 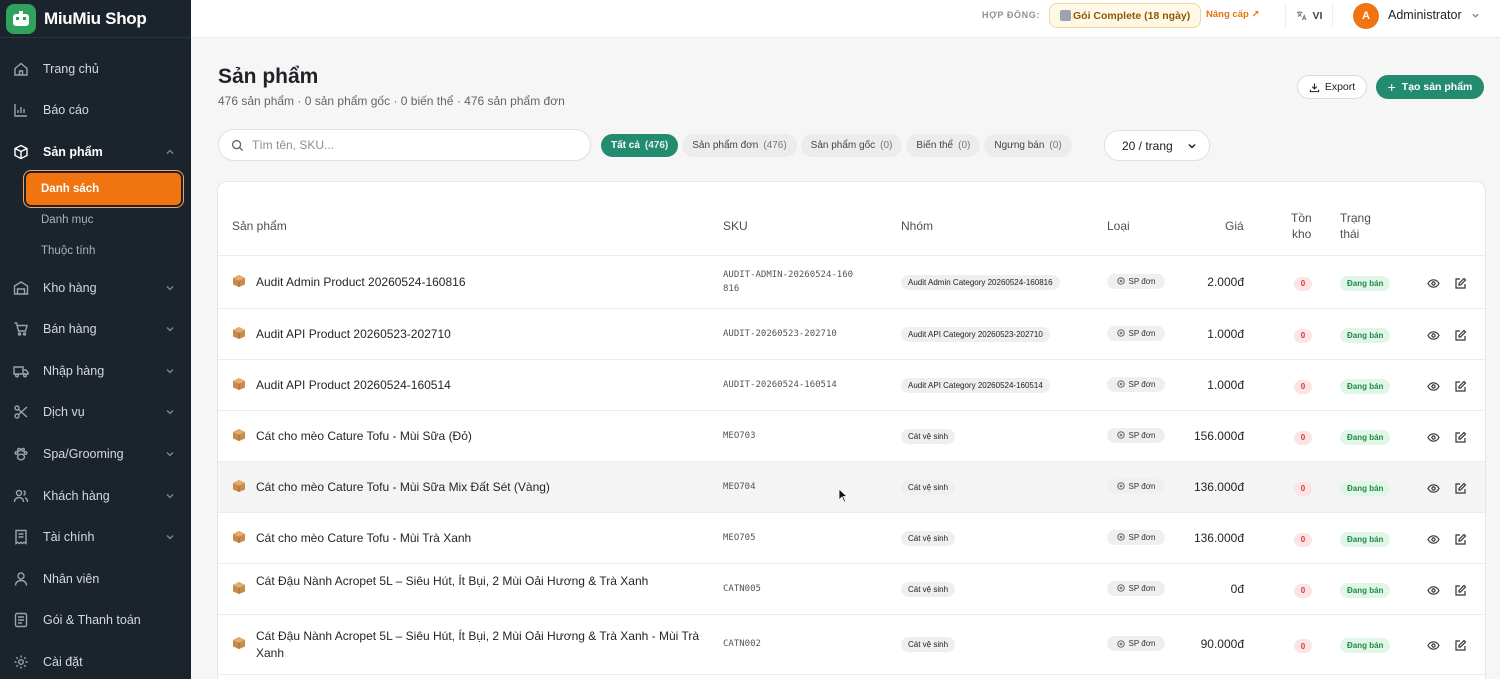 What do you see at coordinates (640, 145) in the screenshot?
I see `filter-all: Tất cả (476)` at bounding box center [640, 145].